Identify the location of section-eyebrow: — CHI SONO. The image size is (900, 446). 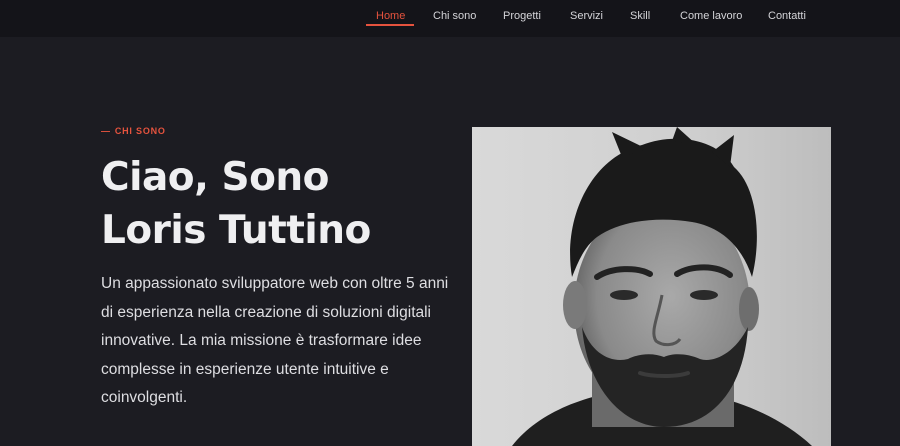
(133, 131).